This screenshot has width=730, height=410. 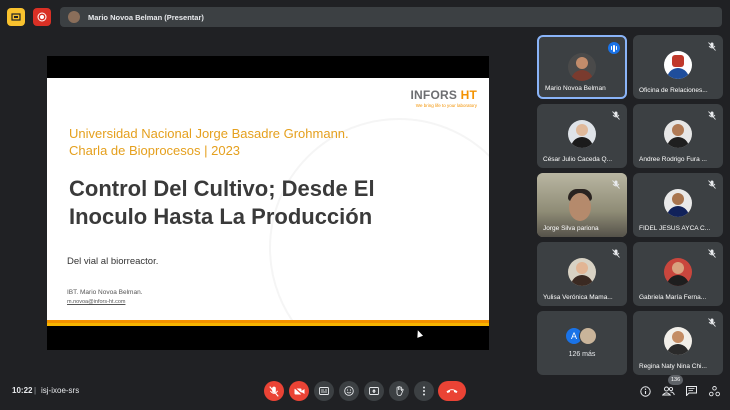 I want to click on activities-button, so click(x=714, y=391).